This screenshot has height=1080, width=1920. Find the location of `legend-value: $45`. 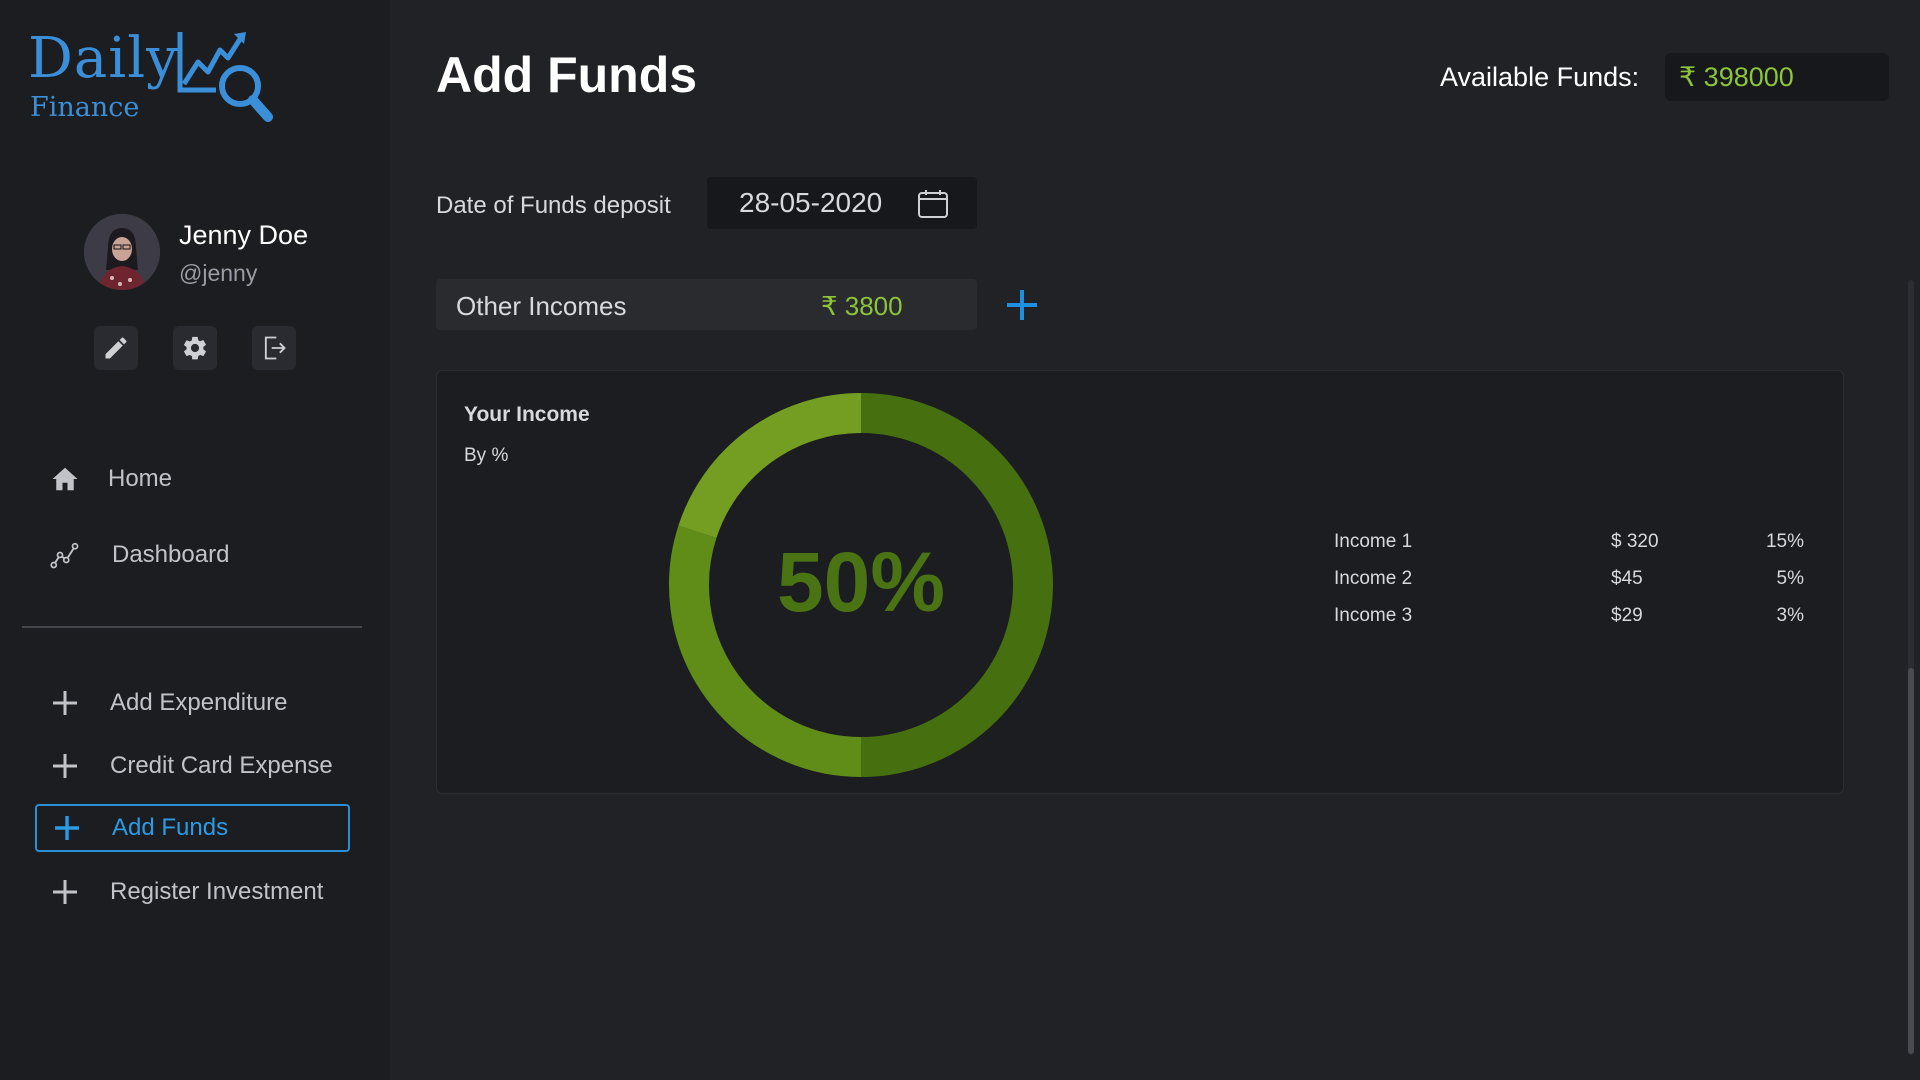

legend-value: $45 is located at coordinates (1627, 578).